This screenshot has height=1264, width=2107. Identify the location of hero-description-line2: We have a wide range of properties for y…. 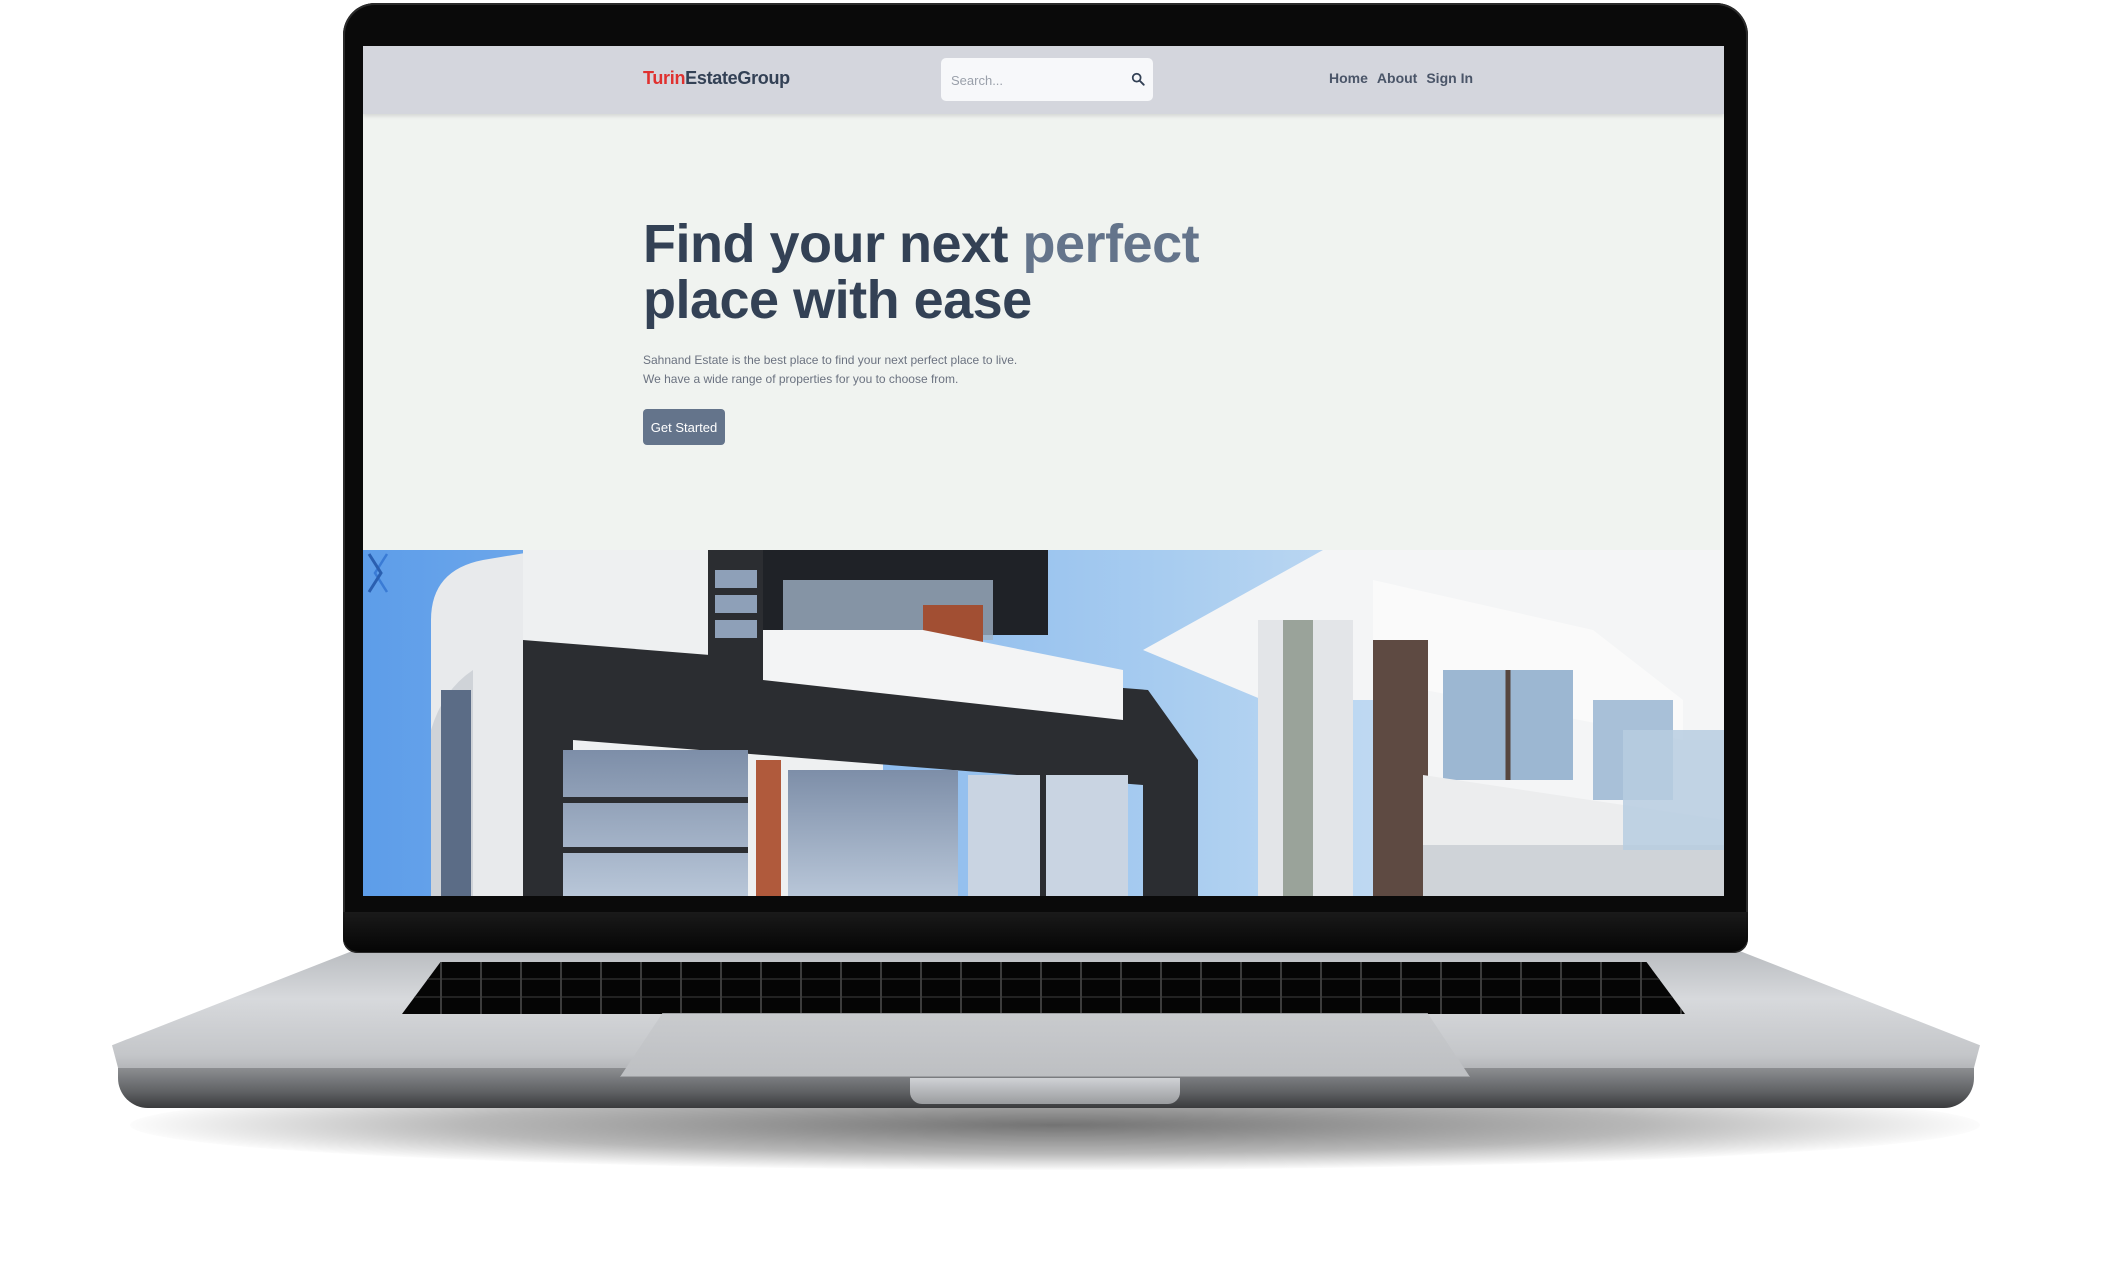
(801, 379).